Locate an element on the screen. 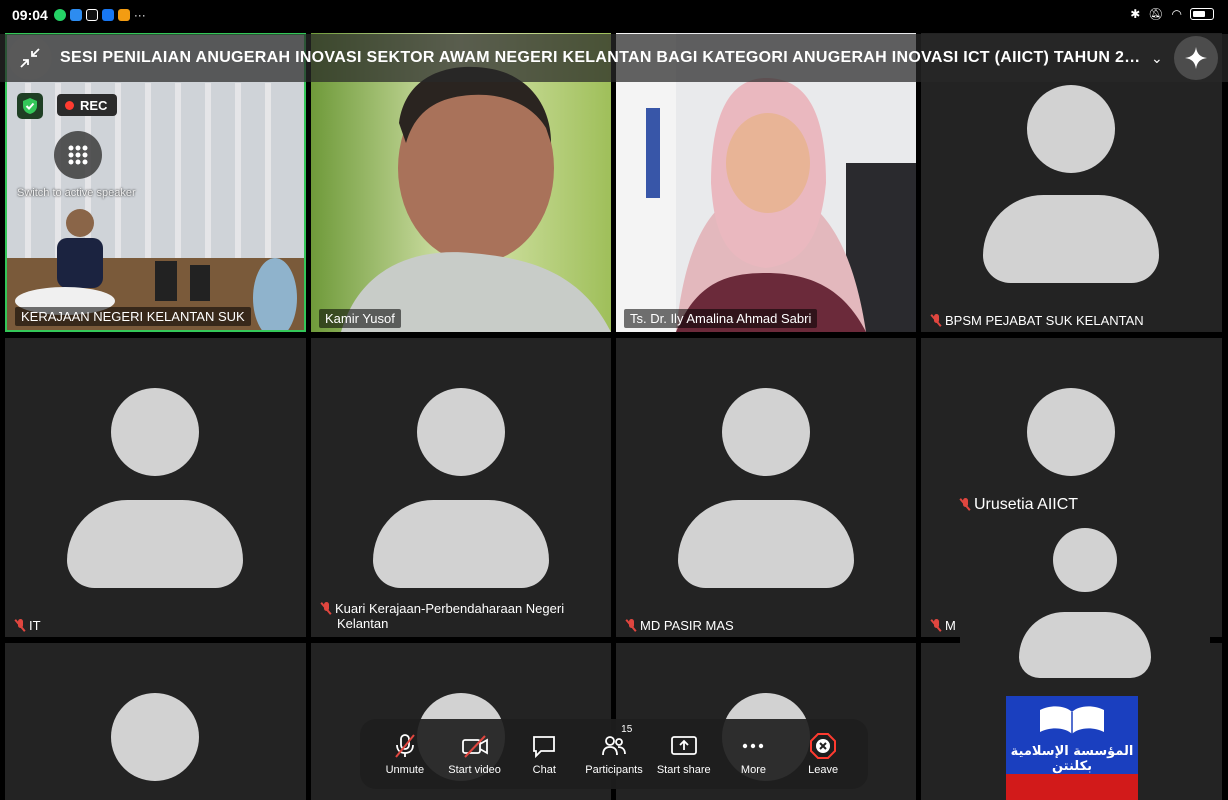 The image size is (1228, 800). clock: 09:04 is located at coordinates (30, 15).